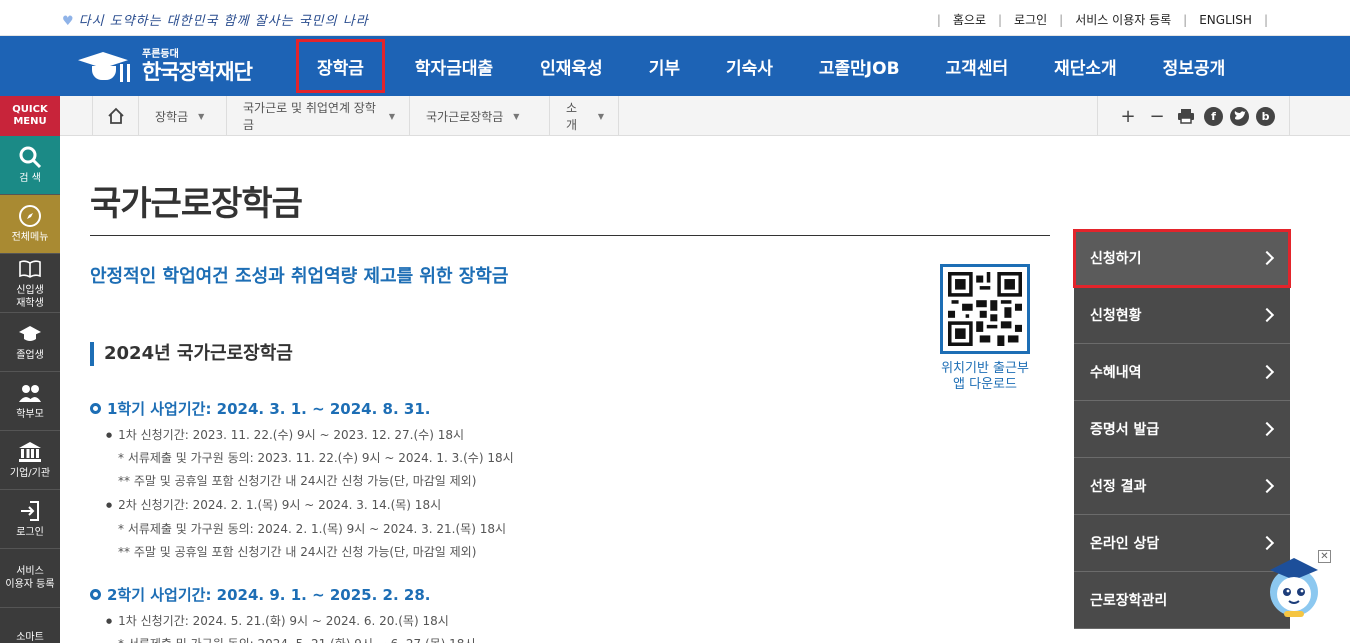 The height and width of the screenshot is (643, 1350). Describe the element at coordinates (30, 268) in the screenshot. I see `book-icon` at that location.